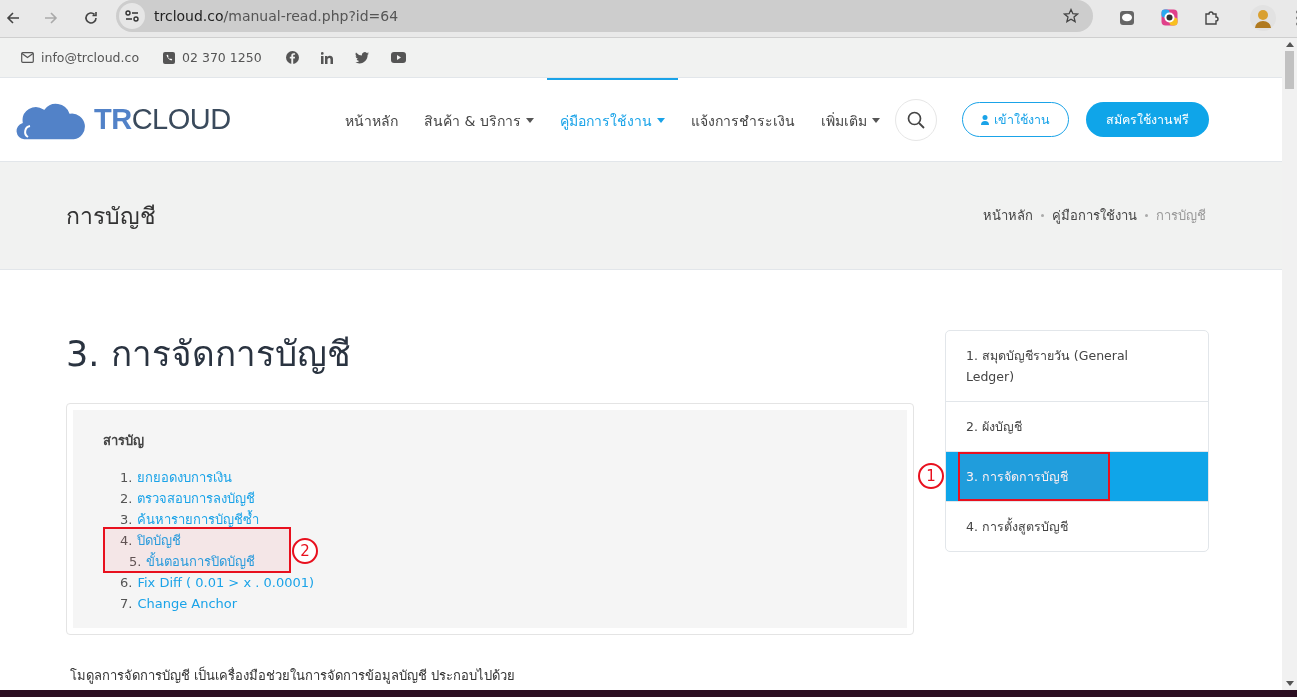  Describe the element at coordinates (1077, 426) in the screenshot. I see `sidebar-item: 2. ผังบัญชี` at that location.